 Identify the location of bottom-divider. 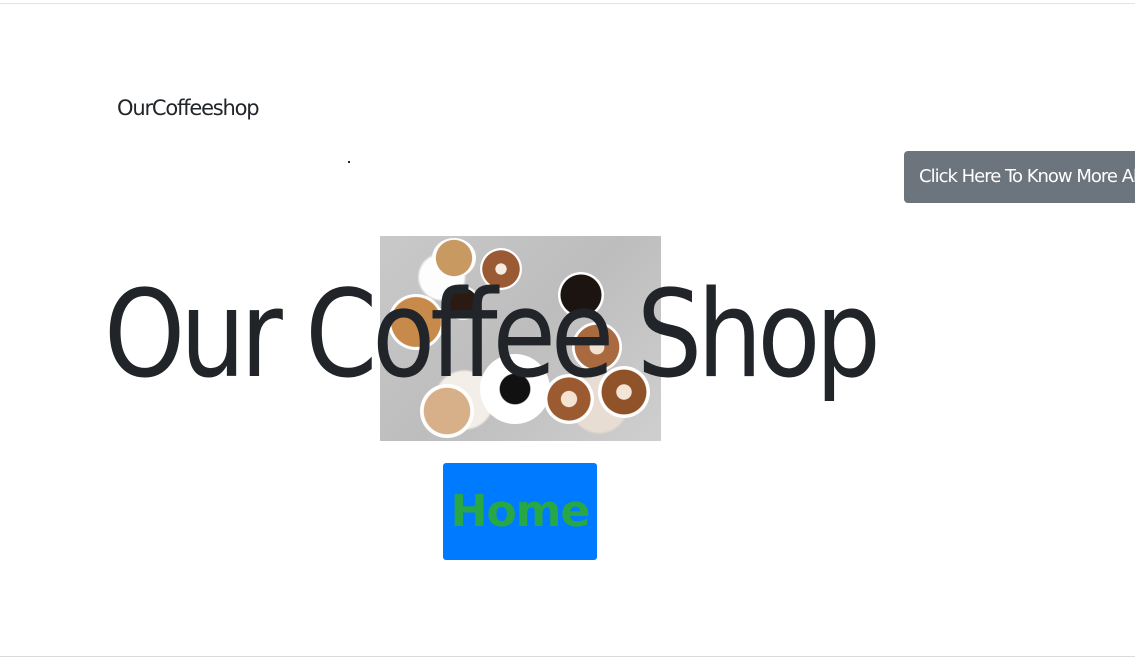
(567, 656).